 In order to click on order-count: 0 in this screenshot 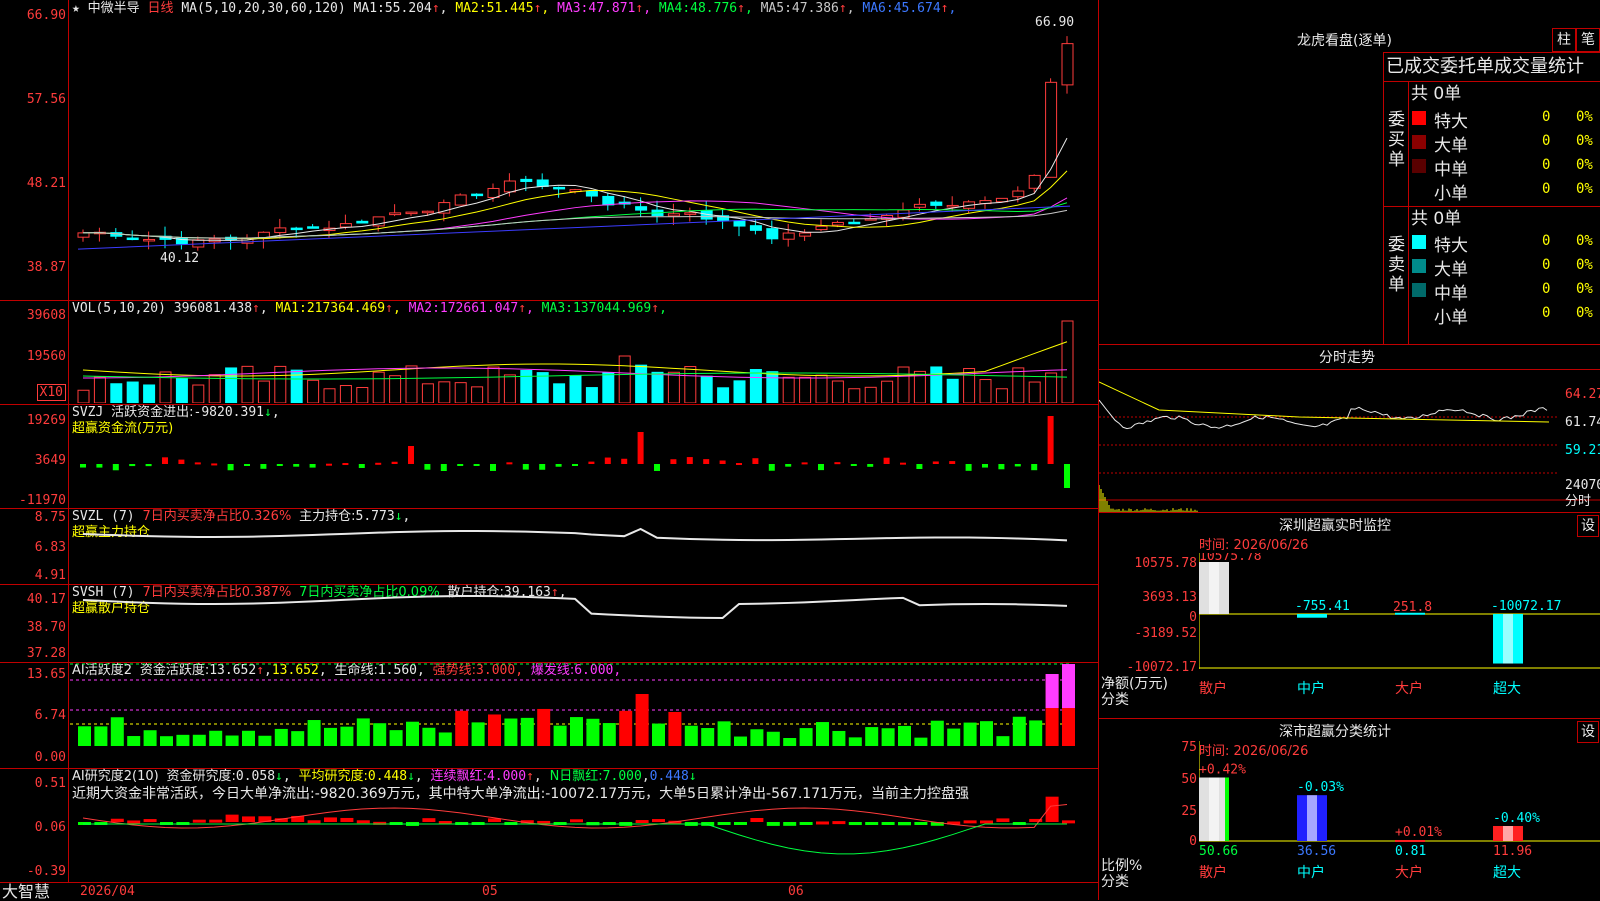, I will do `click(1546, 189)`.